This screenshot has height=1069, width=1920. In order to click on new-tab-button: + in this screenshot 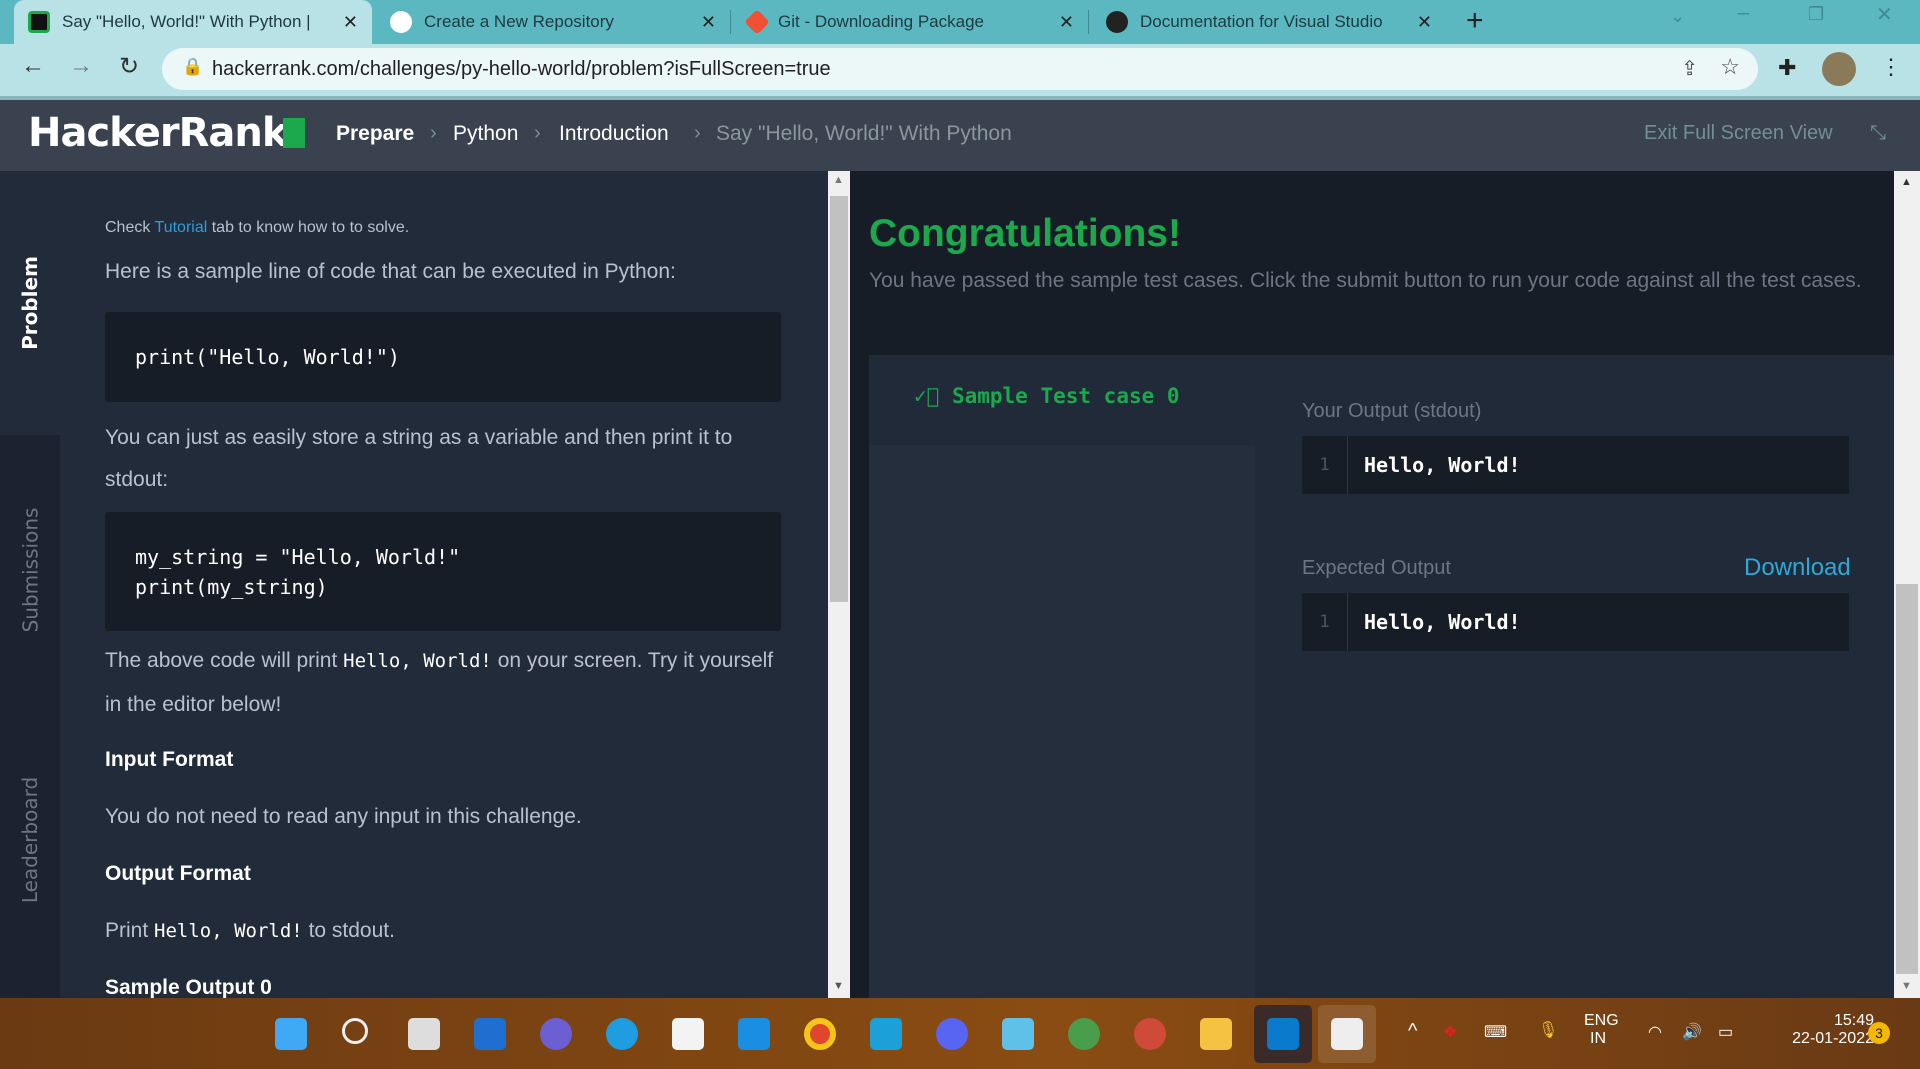, I will do `click(1475, 21)`.